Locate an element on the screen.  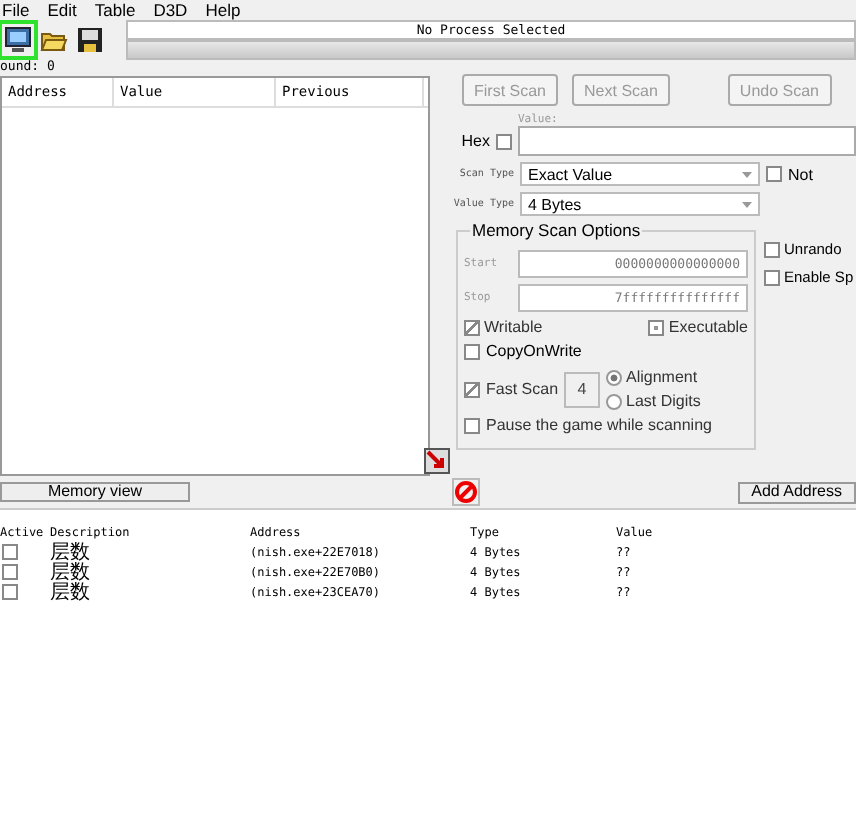
alignment-field: 4 is located at coordinates (582, 389).